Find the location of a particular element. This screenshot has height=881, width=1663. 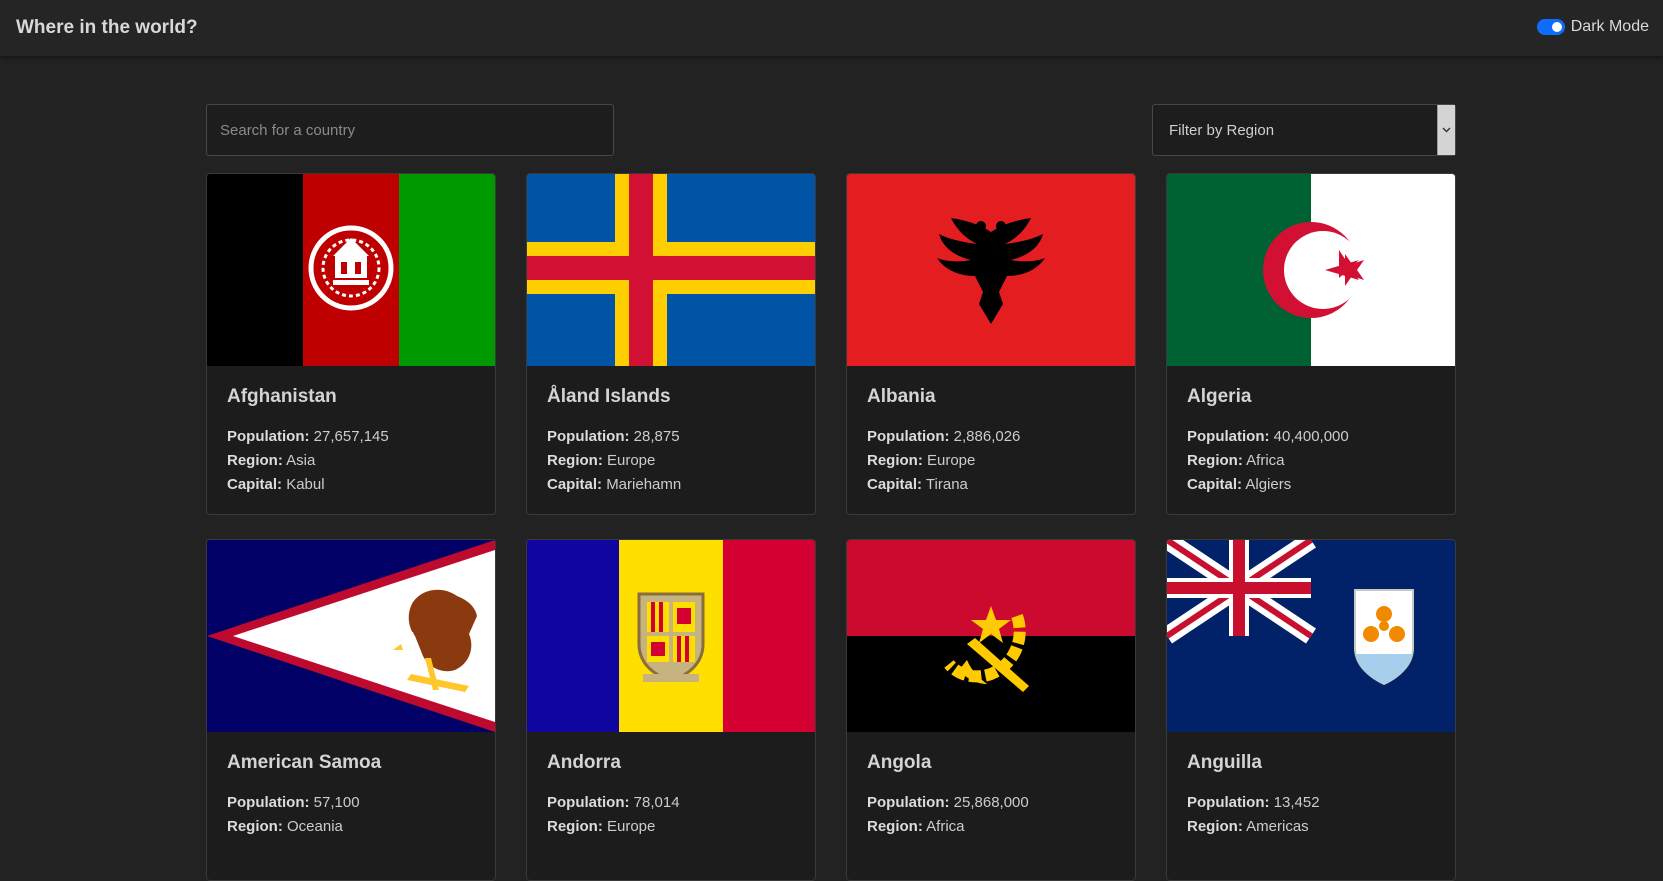

population-field: Population: 27,657,145 is located at coordinates (308, 436).